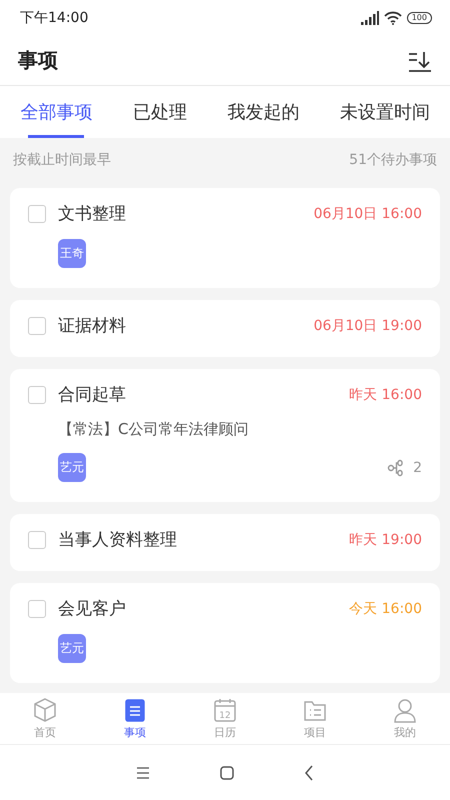 The height and width of the screenshot is (800, 450). I want to click on status-time: 下午14:00, so click(54, 18).